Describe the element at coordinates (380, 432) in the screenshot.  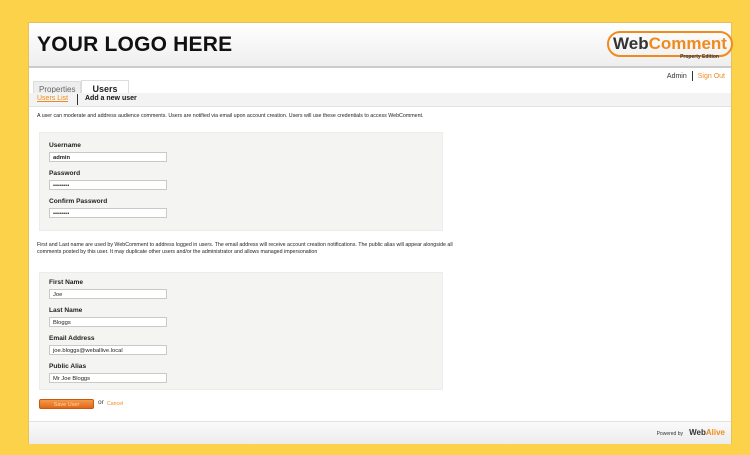
I see `footer: Powered by WebAlive` at that location.